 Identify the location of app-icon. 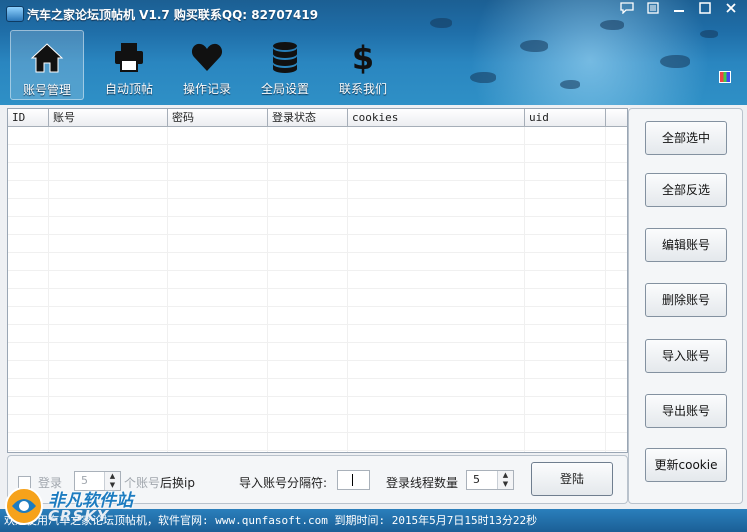
(15, 14).